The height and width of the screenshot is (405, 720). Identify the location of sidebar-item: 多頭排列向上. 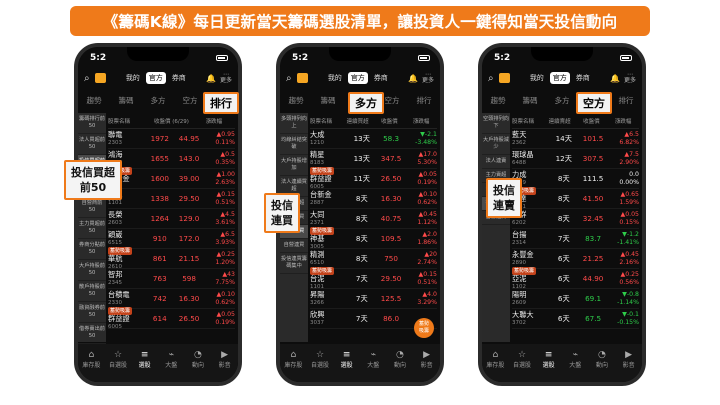
(294, 123).